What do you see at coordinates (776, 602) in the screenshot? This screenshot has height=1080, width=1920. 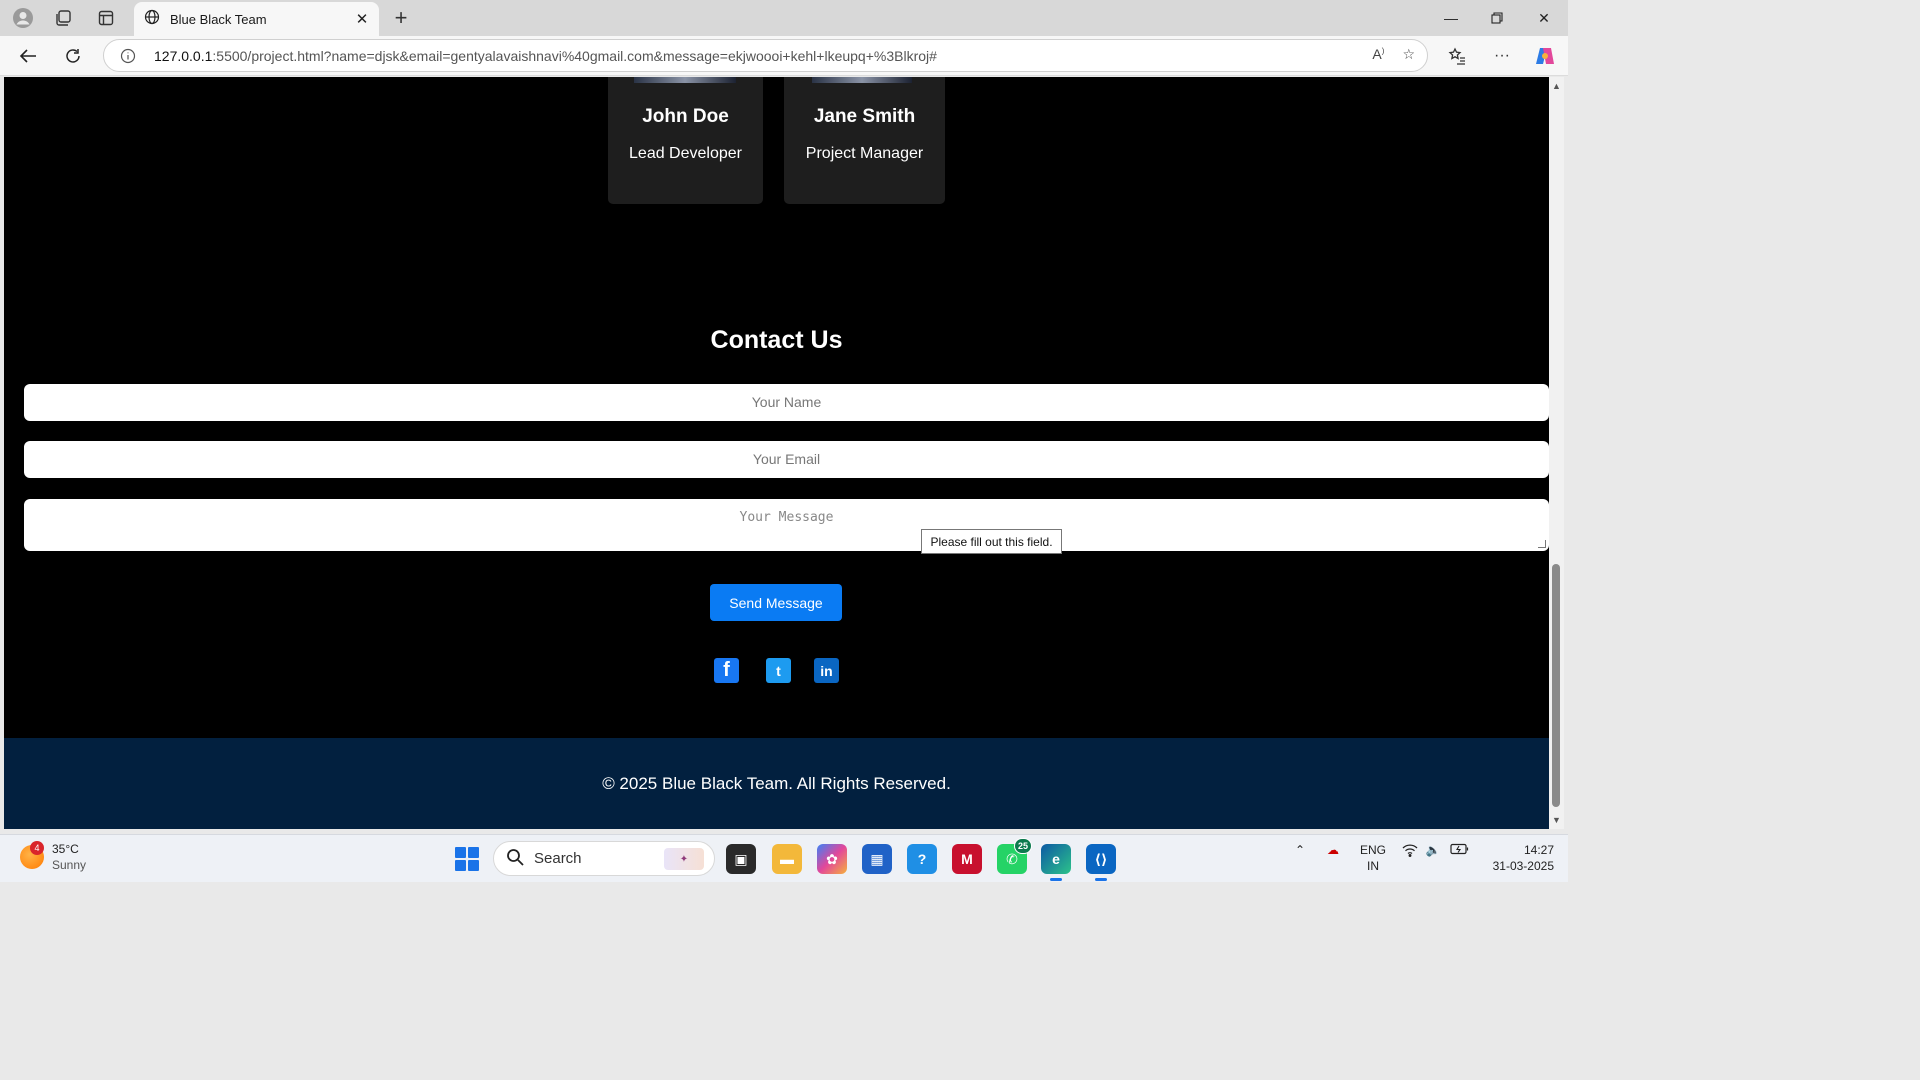 I see `send-message-button: Send Message` at bounding box center [776, 602].